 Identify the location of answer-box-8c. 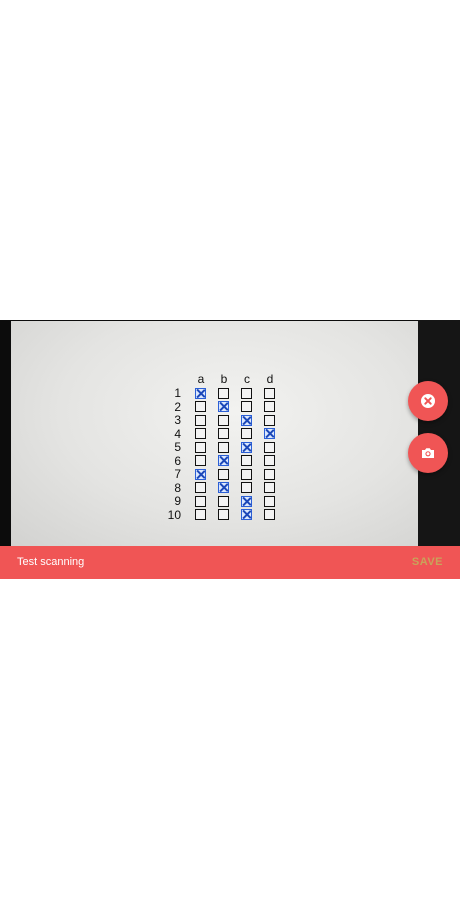
(246, 487).